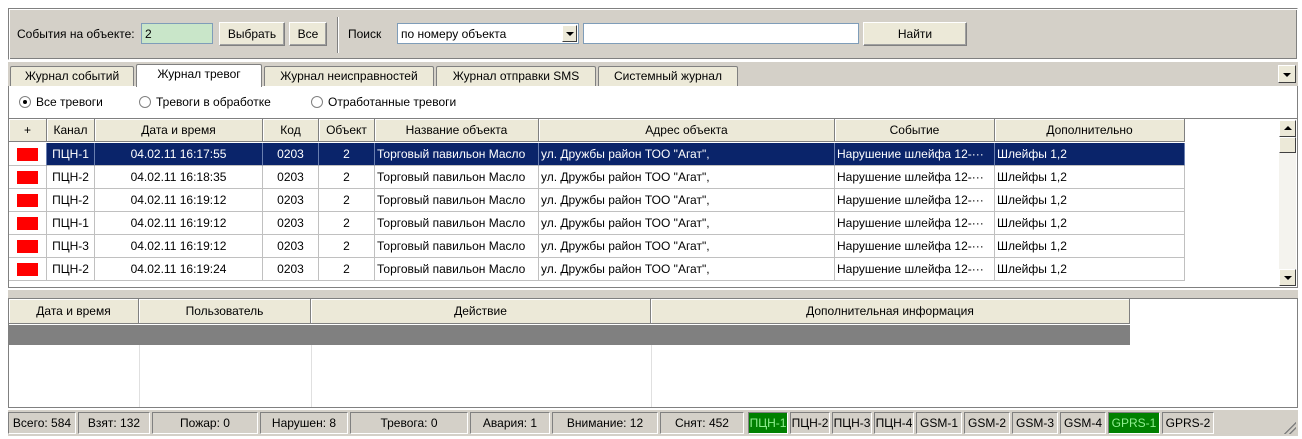 This screenshot has width=1302, height=439. I want to click on search-mode-select: по номеру объекта, so click(488, 33).